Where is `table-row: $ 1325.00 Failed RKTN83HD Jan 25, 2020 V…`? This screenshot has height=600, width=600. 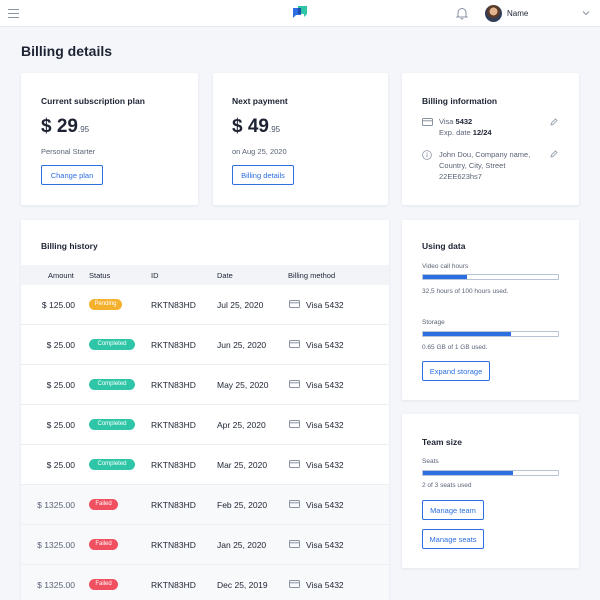
table-row: $ 1325.00 Failed RKTN83HD Jan 25, 2020 V… is located at coordinates (205, 545).